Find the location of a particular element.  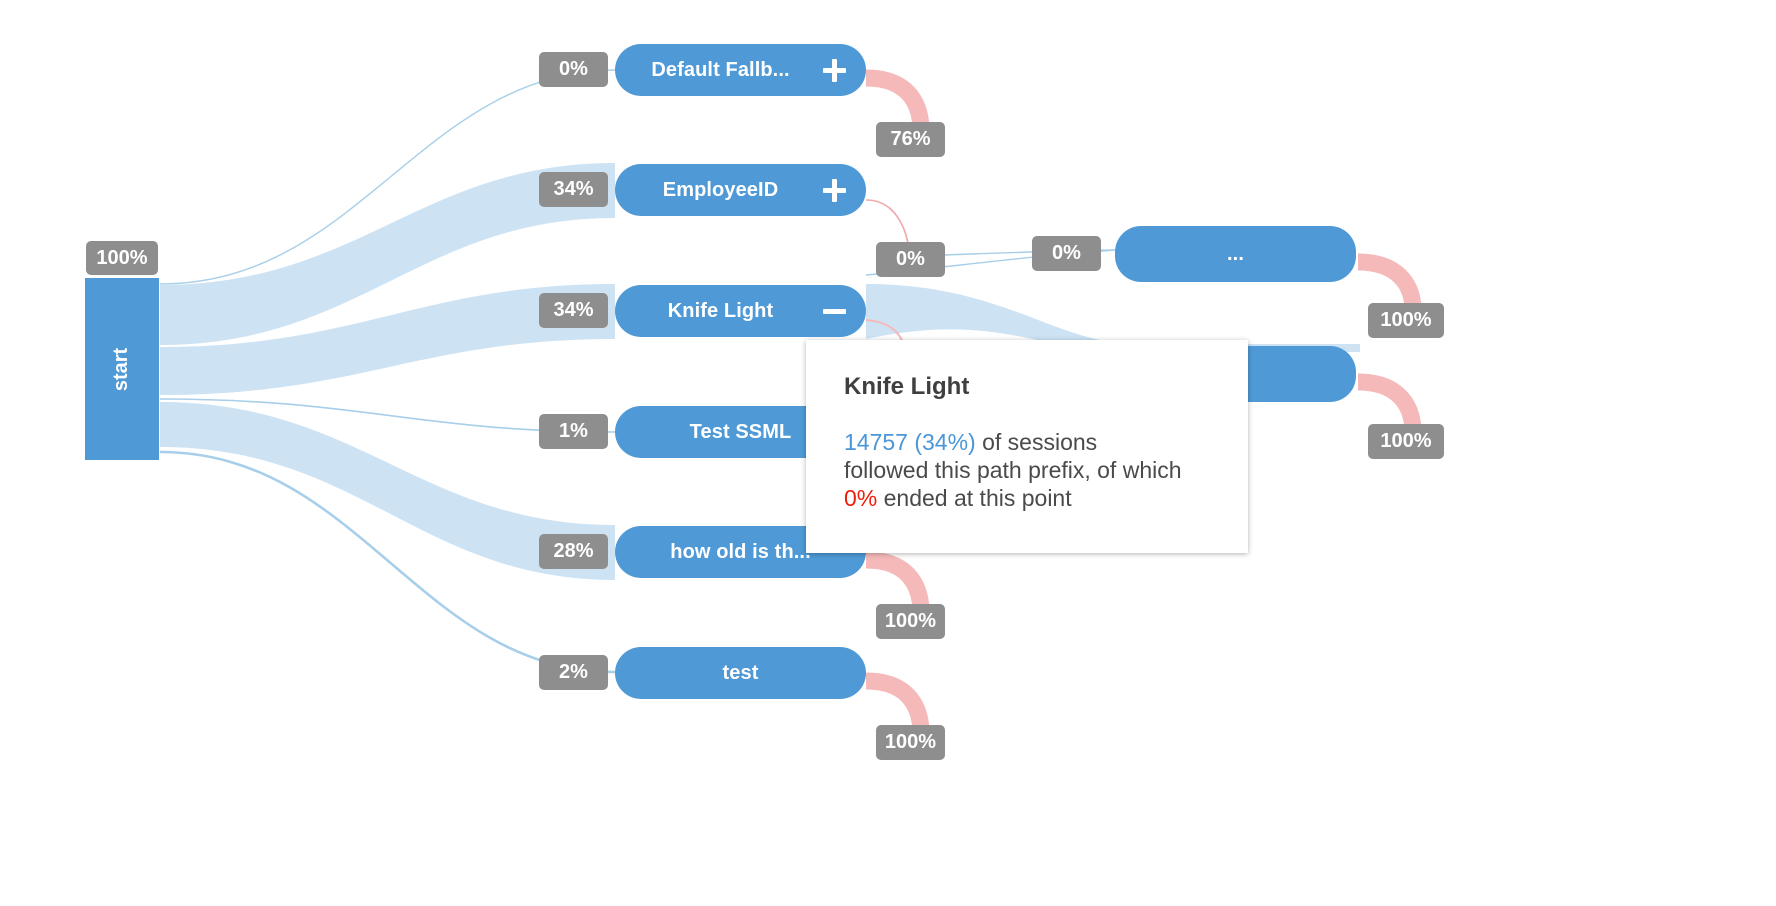

node-test-label: test is located at coordinates (740, 672).